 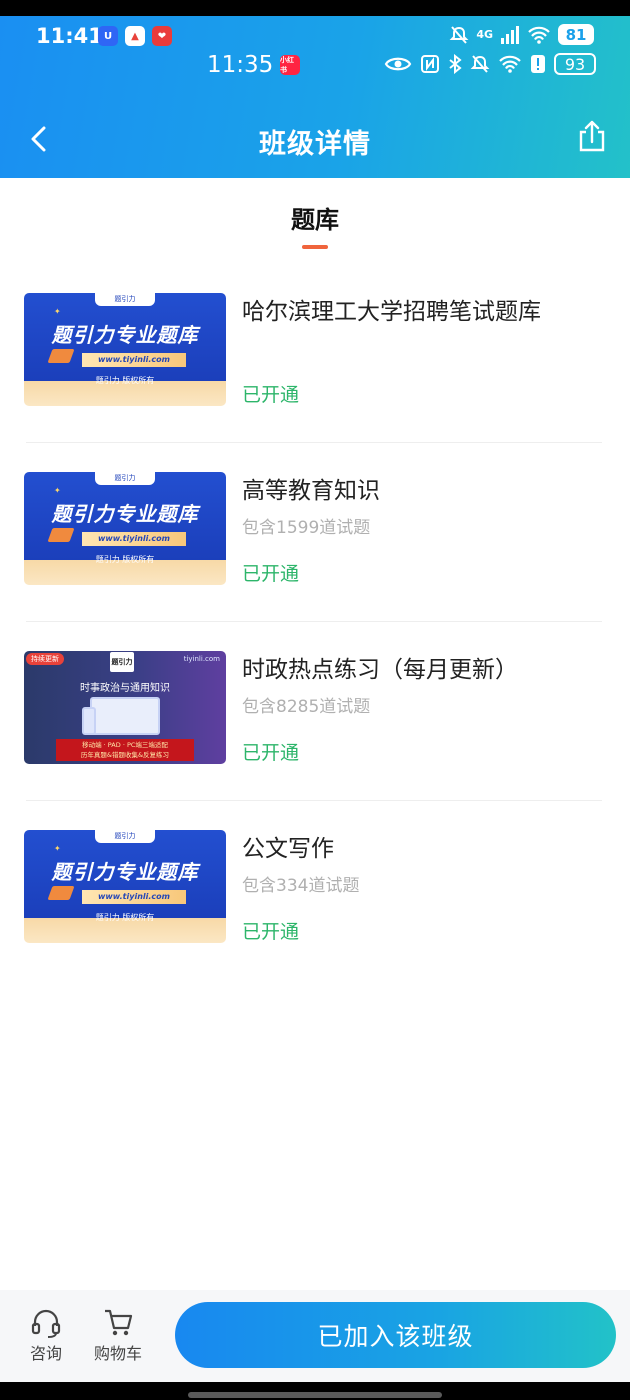 What do you see at coordinates (315, 1395) in the screenshot?
I see `home-indicator` at bounding box center [315, 1395].